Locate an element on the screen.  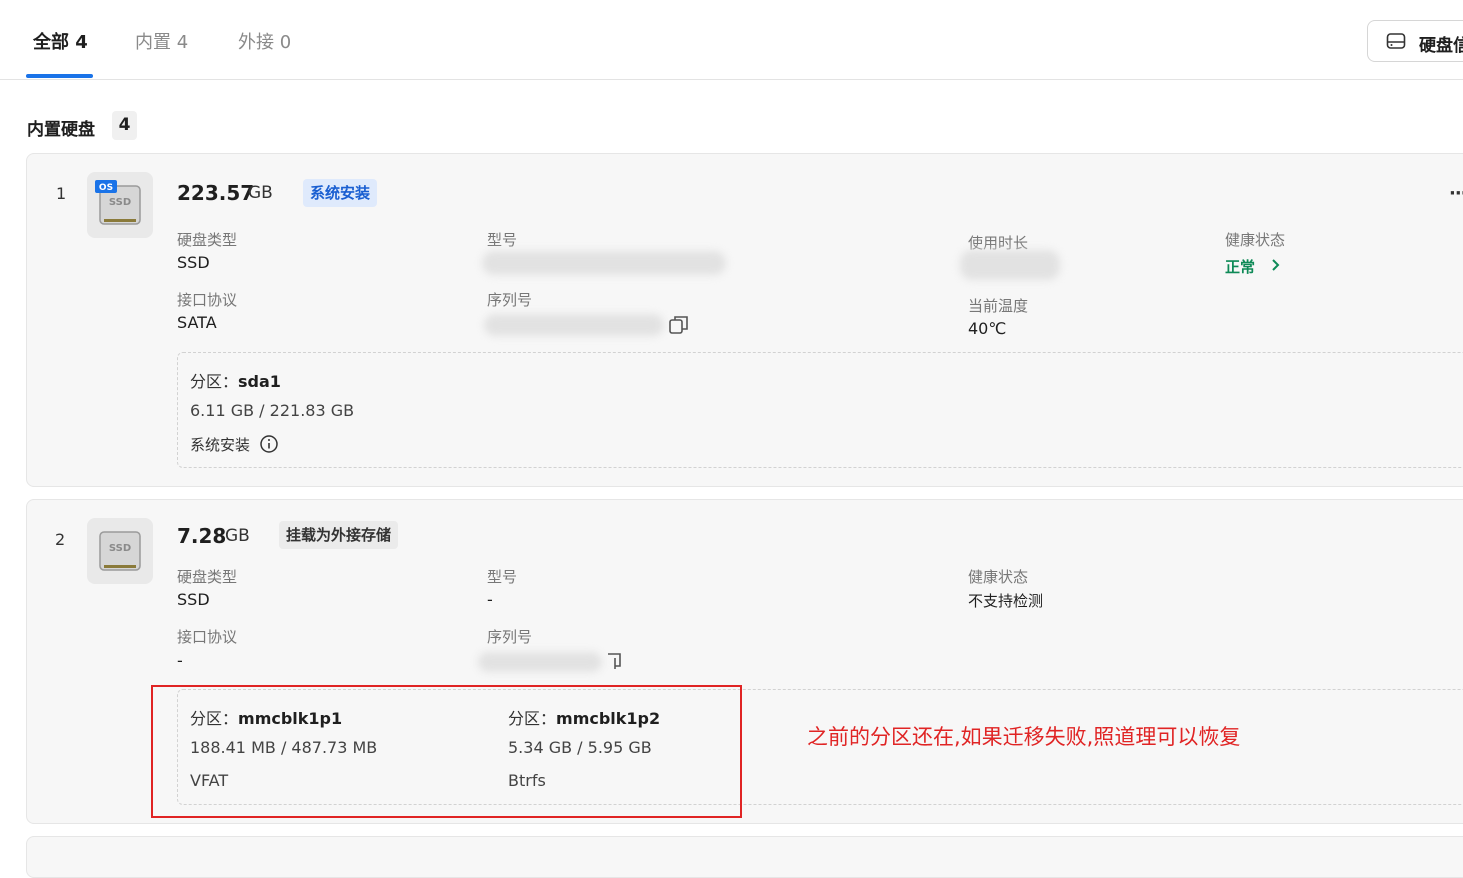
health-status-link: 正常 is located at coordinates (1253, 266).